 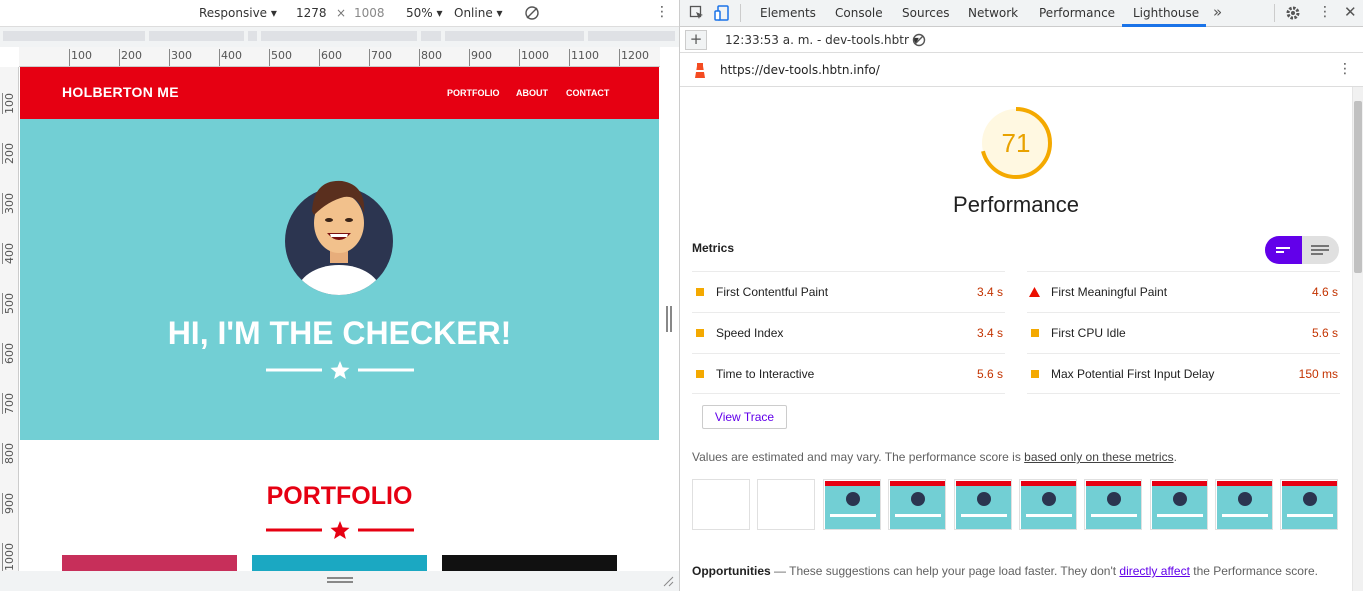 What do you see at coordinates (1253, 571) in the screenshot?
I see `opportunities-end: the Performance score.` at bounding box center [1253, 571].